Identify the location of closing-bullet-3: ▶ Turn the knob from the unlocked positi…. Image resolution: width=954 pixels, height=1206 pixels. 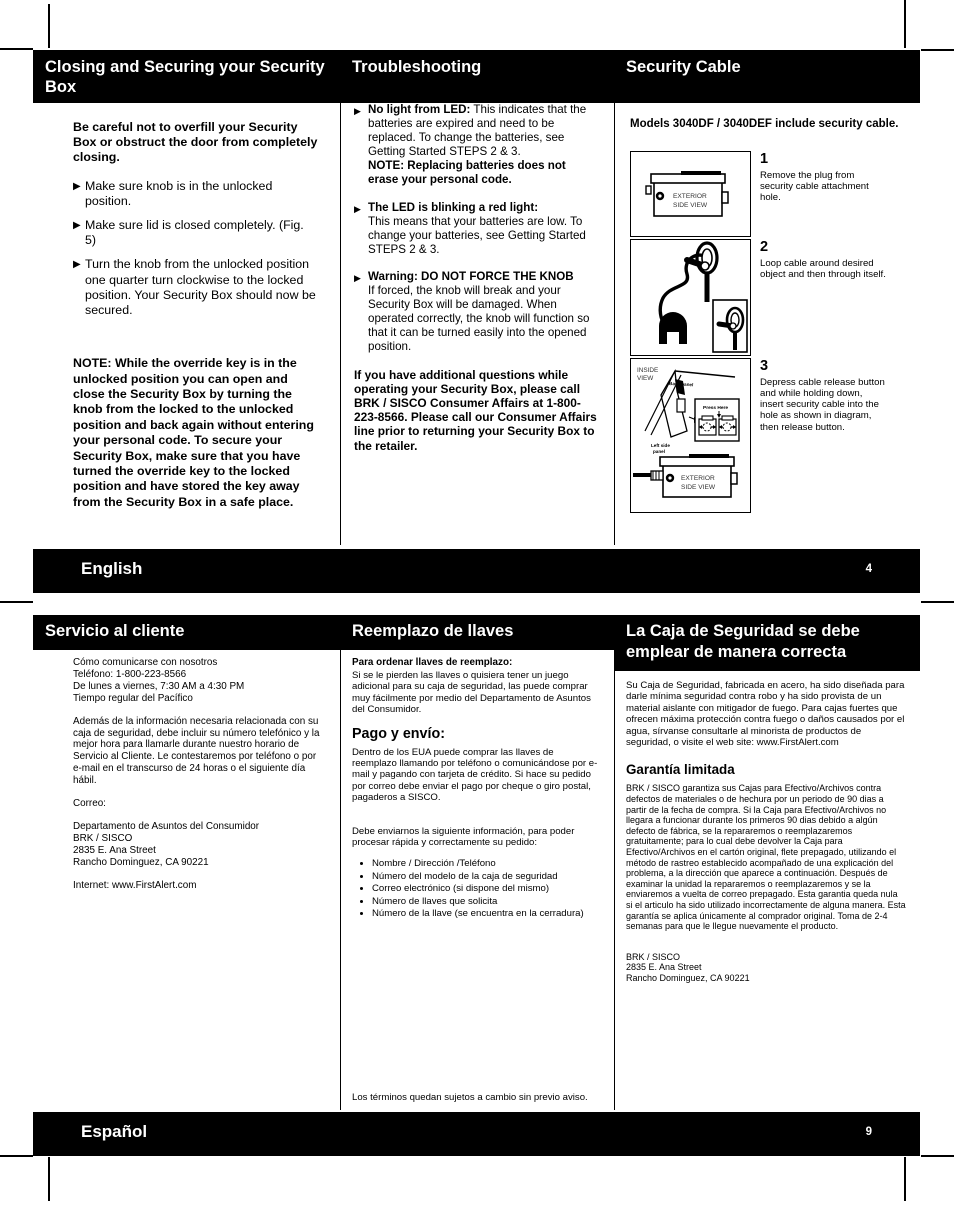
(195, 287).